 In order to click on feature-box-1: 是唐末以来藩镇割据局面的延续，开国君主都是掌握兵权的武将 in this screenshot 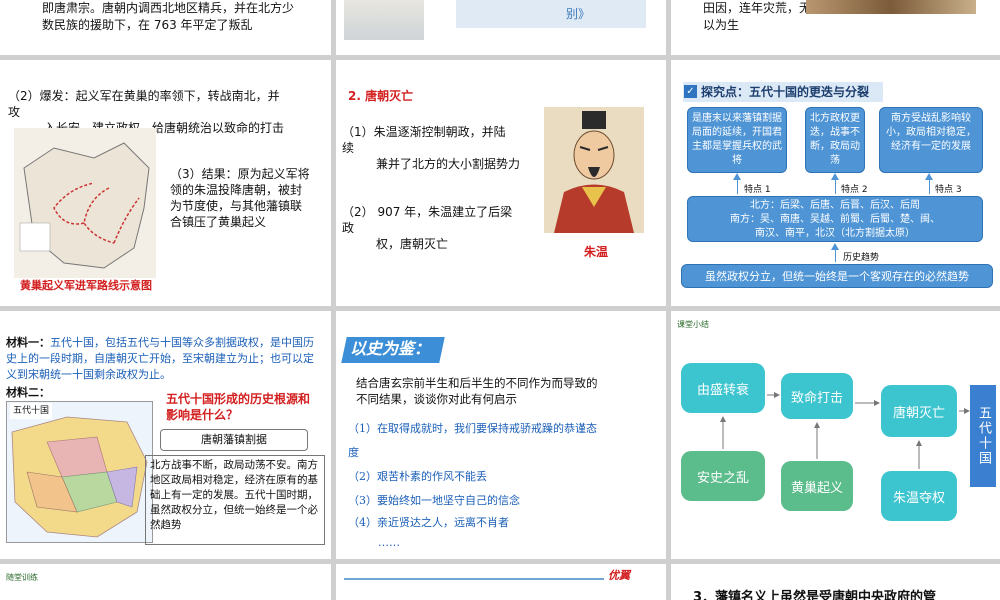, I will do `click(737, 140)`.